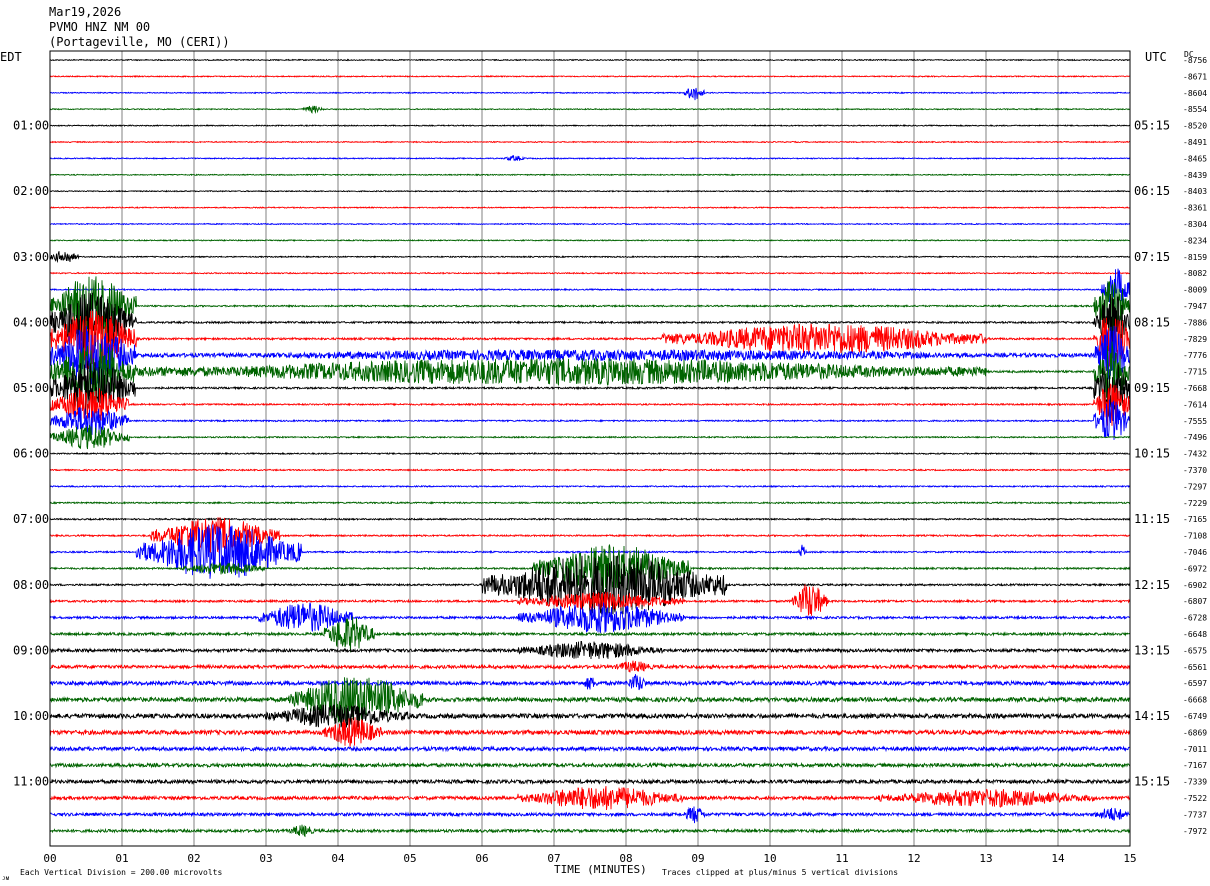 Image resolution: width=1210 pixels, height=886 pixels. What do you see at coordinates (600, 869) in the screenshot?
I see `x-axis-title: TIME (MINUTES)` at bounding box center [600, 869].